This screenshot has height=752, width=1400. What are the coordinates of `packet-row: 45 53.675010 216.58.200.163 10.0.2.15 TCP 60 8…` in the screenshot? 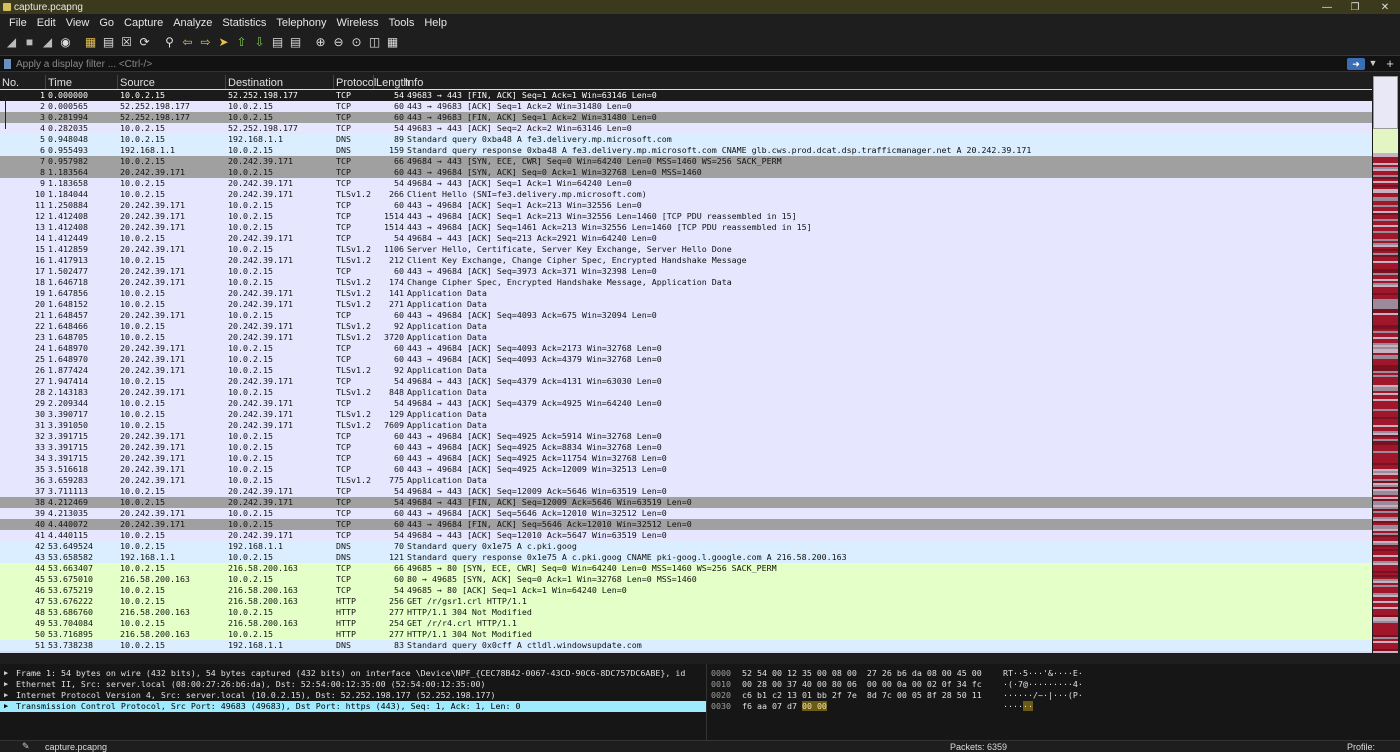 It's located at (686, 579).